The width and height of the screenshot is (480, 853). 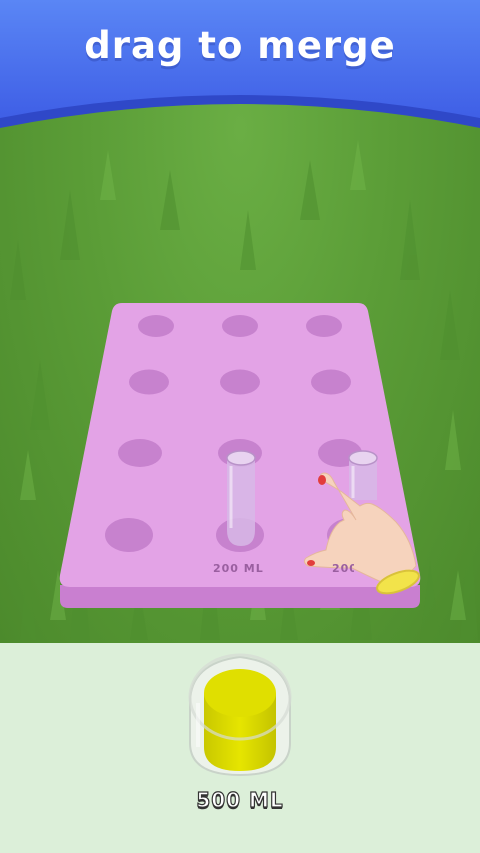 What do you see at coordinates (240, 799) in the screenshot?
I see `cup-volume-label: 500 ML` at bounding box center [240, 799].